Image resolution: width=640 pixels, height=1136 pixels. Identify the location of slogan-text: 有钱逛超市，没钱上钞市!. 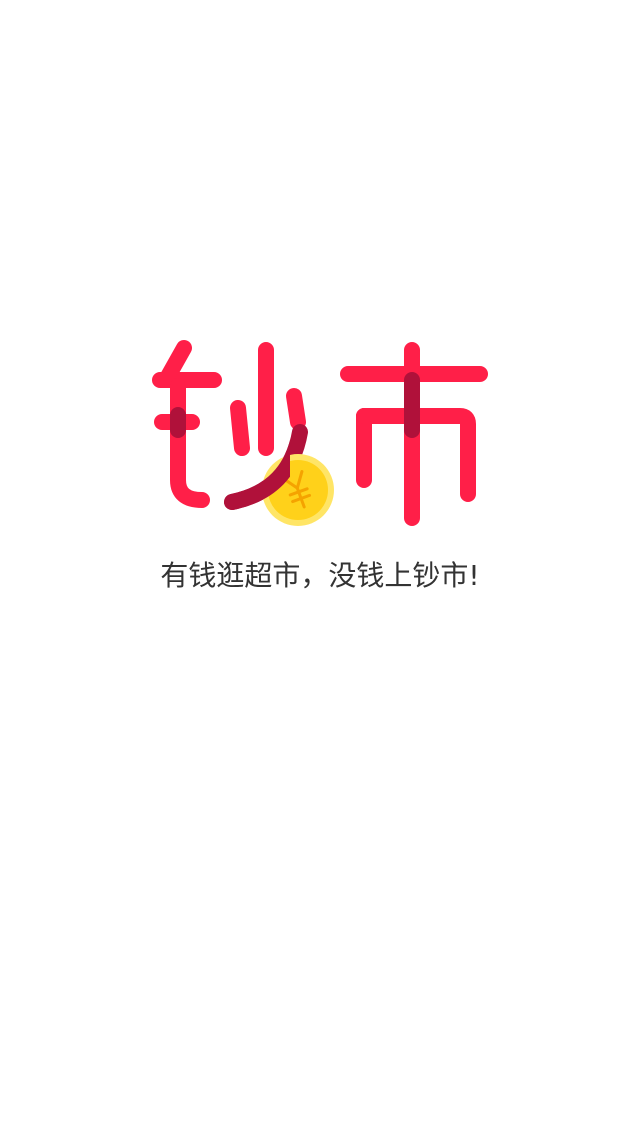
(320, 575).